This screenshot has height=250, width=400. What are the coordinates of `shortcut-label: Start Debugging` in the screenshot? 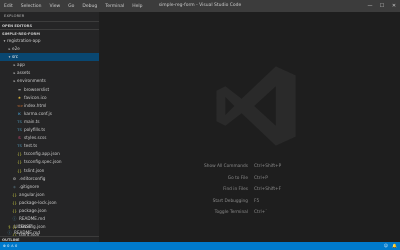 It's located at (230, 201).